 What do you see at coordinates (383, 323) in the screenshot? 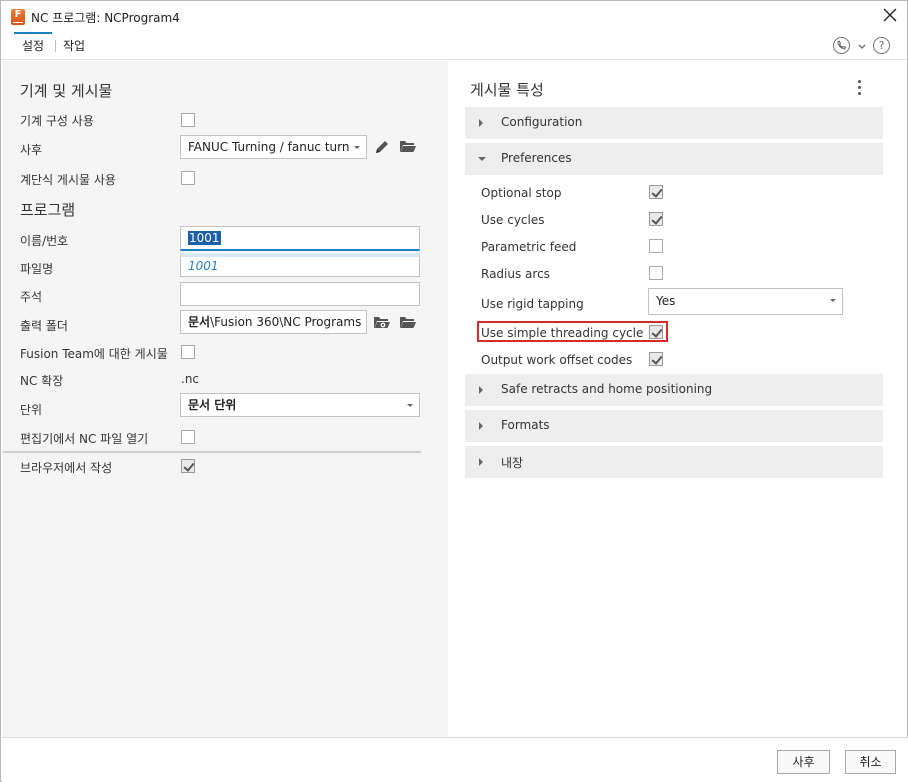
I see `folder-settings-icon` at bounding box center [383, 323].